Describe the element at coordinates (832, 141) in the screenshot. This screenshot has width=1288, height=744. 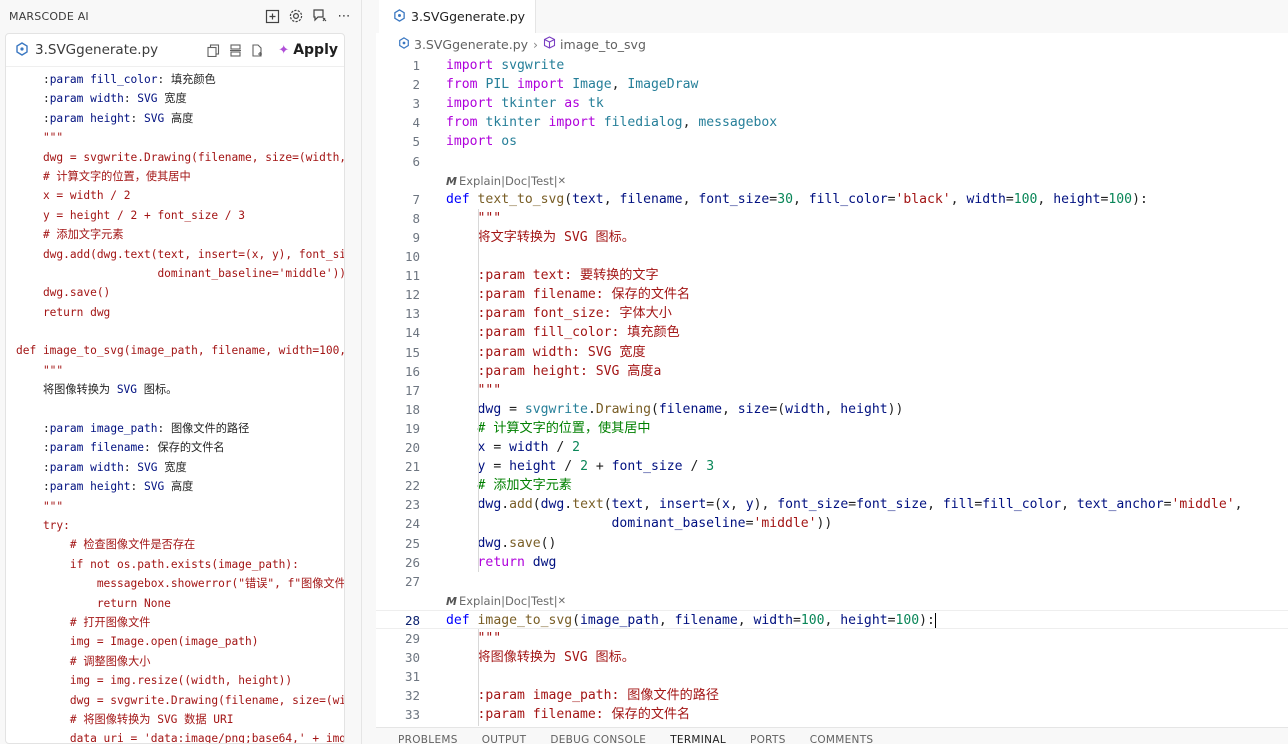
I see `code-line: 5 import os` at that location.